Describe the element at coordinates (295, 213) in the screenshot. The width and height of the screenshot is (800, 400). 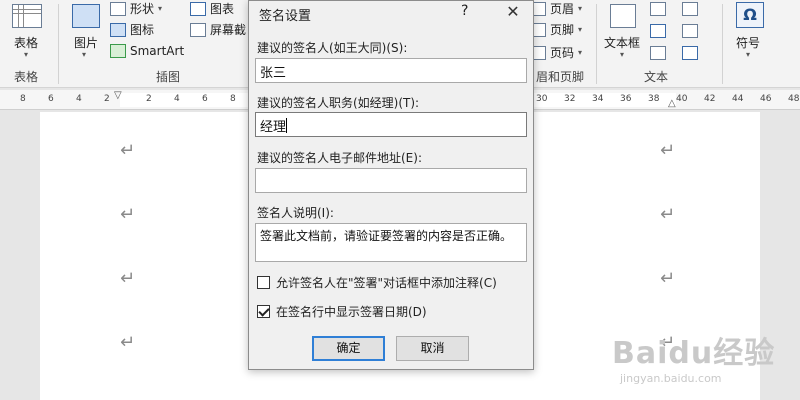
I see `instructions-label: 签名人说明(I):` at that location.